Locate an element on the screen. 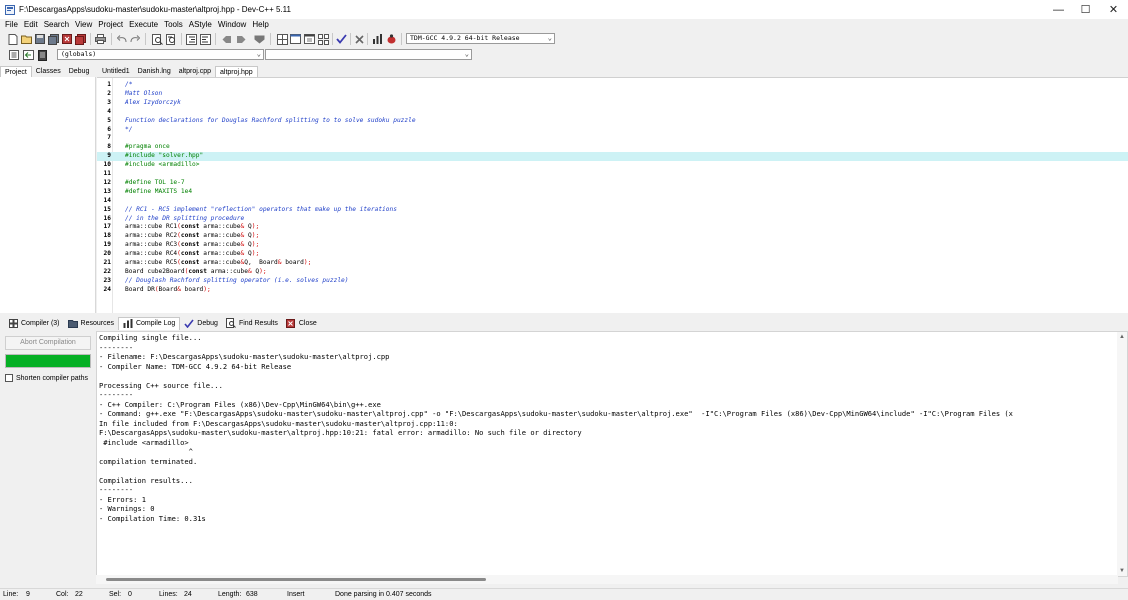  tab-compile-log: Compile Log is located at coordinates (149, 323).